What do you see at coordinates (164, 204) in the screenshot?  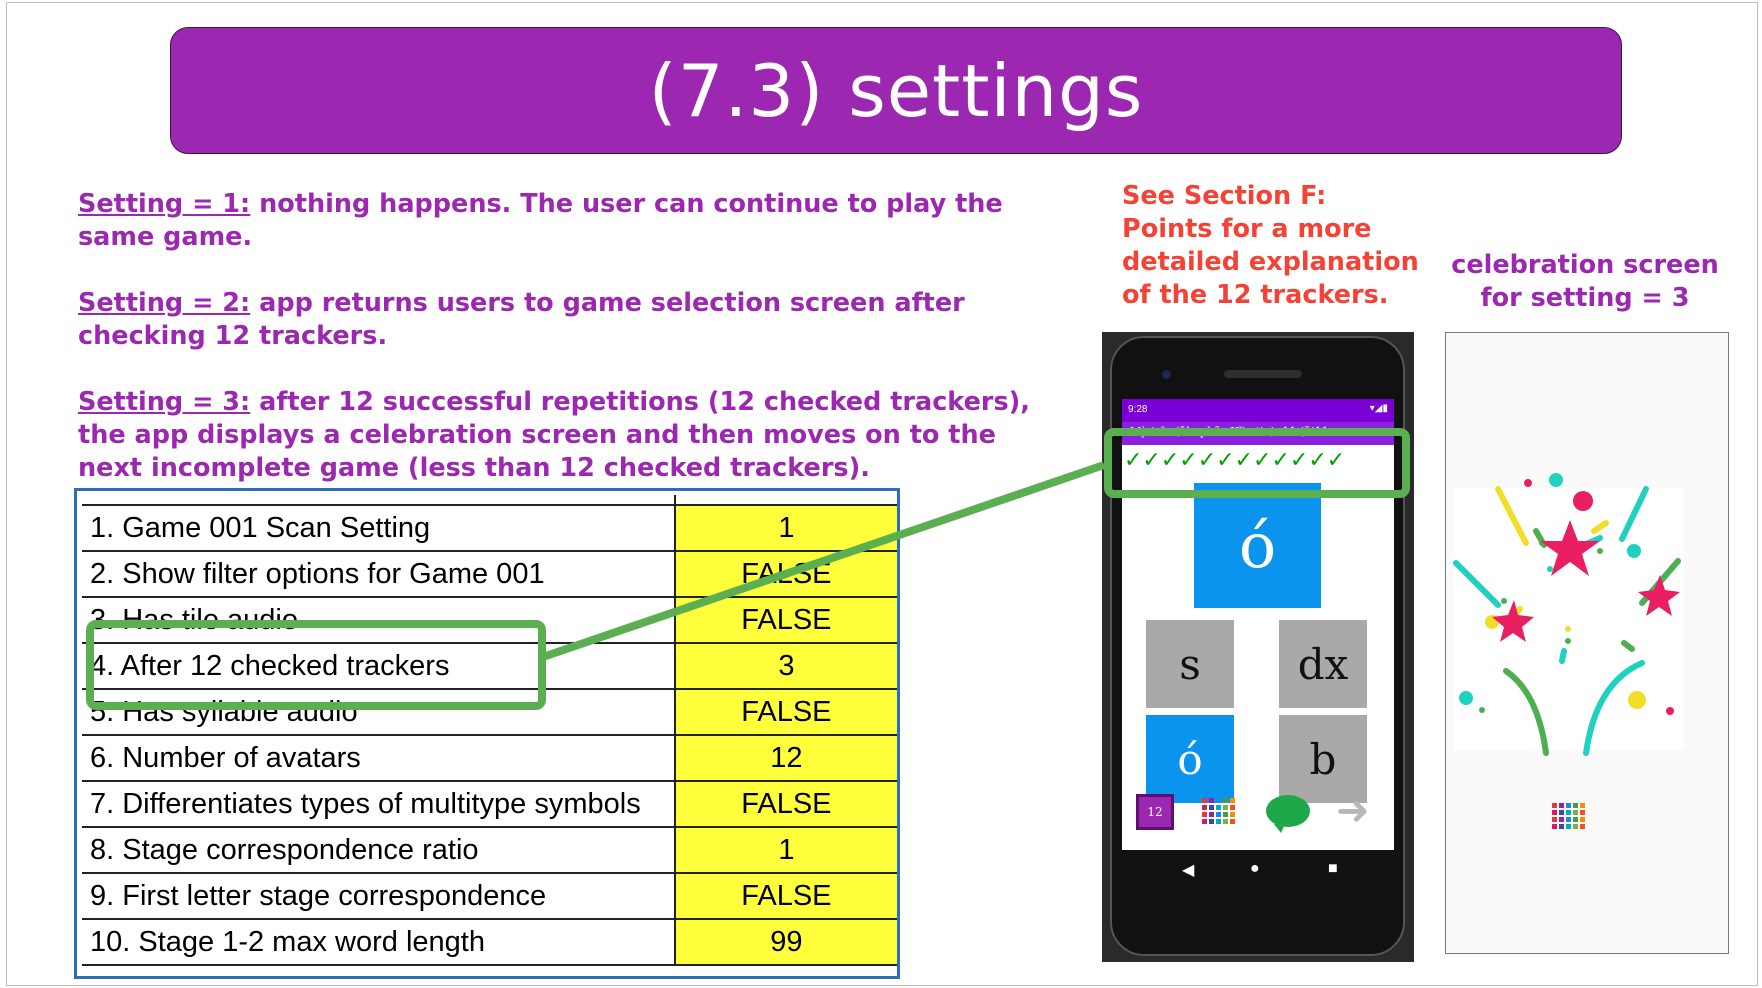 I see `note-label: Setting = 1:` at bounding box center [164, 204].